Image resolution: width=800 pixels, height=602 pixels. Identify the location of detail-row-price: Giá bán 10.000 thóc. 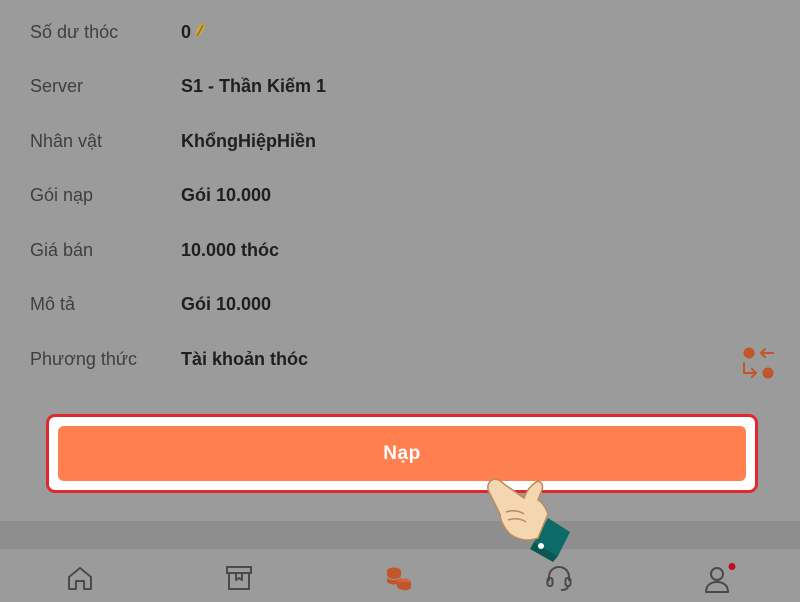
(415, 250).